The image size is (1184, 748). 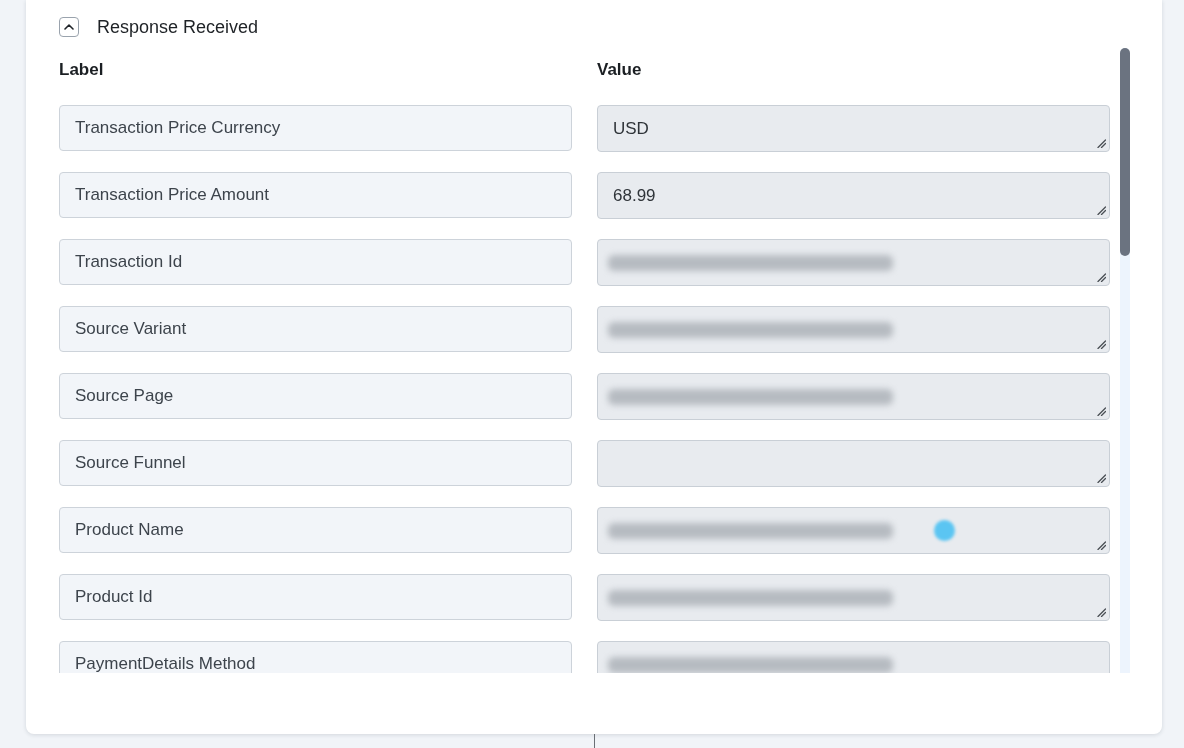 I want to click on column-header: Label, so click(x=81, y=70).